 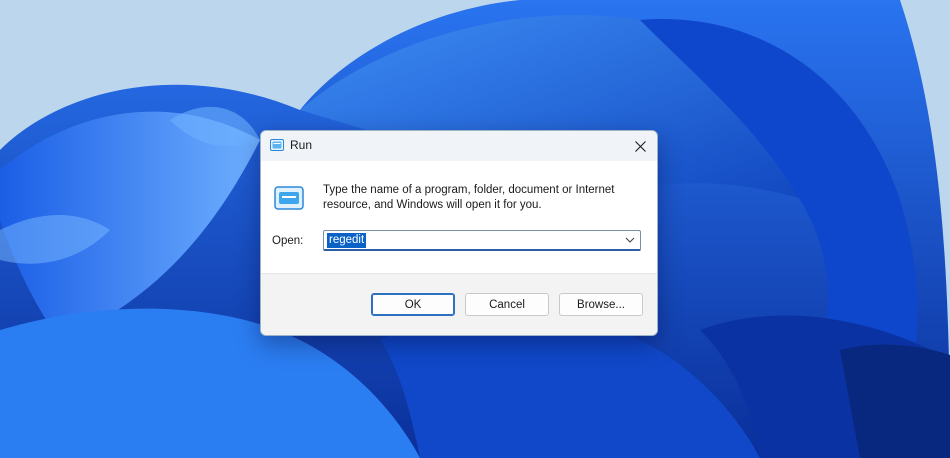 I want to click on open-combobox: regedit, so click(x=482, y=240).